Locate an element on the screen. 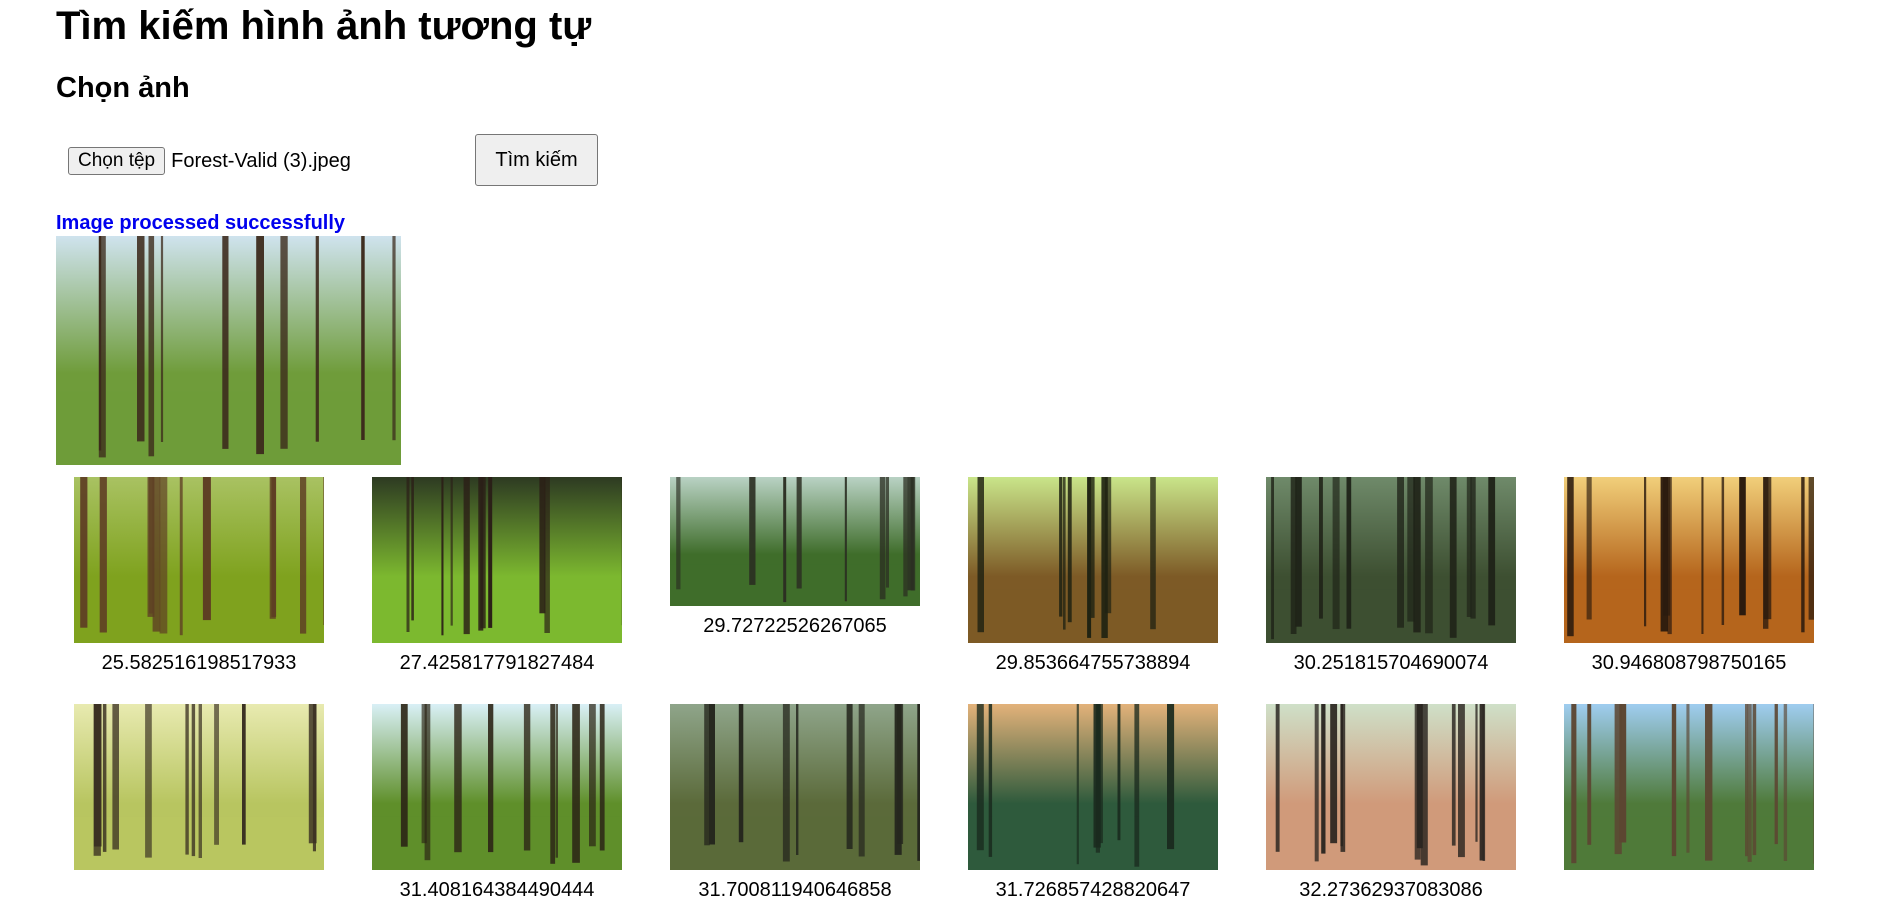  section-title: Chọn ảnh is located at coordinates (123, 88).